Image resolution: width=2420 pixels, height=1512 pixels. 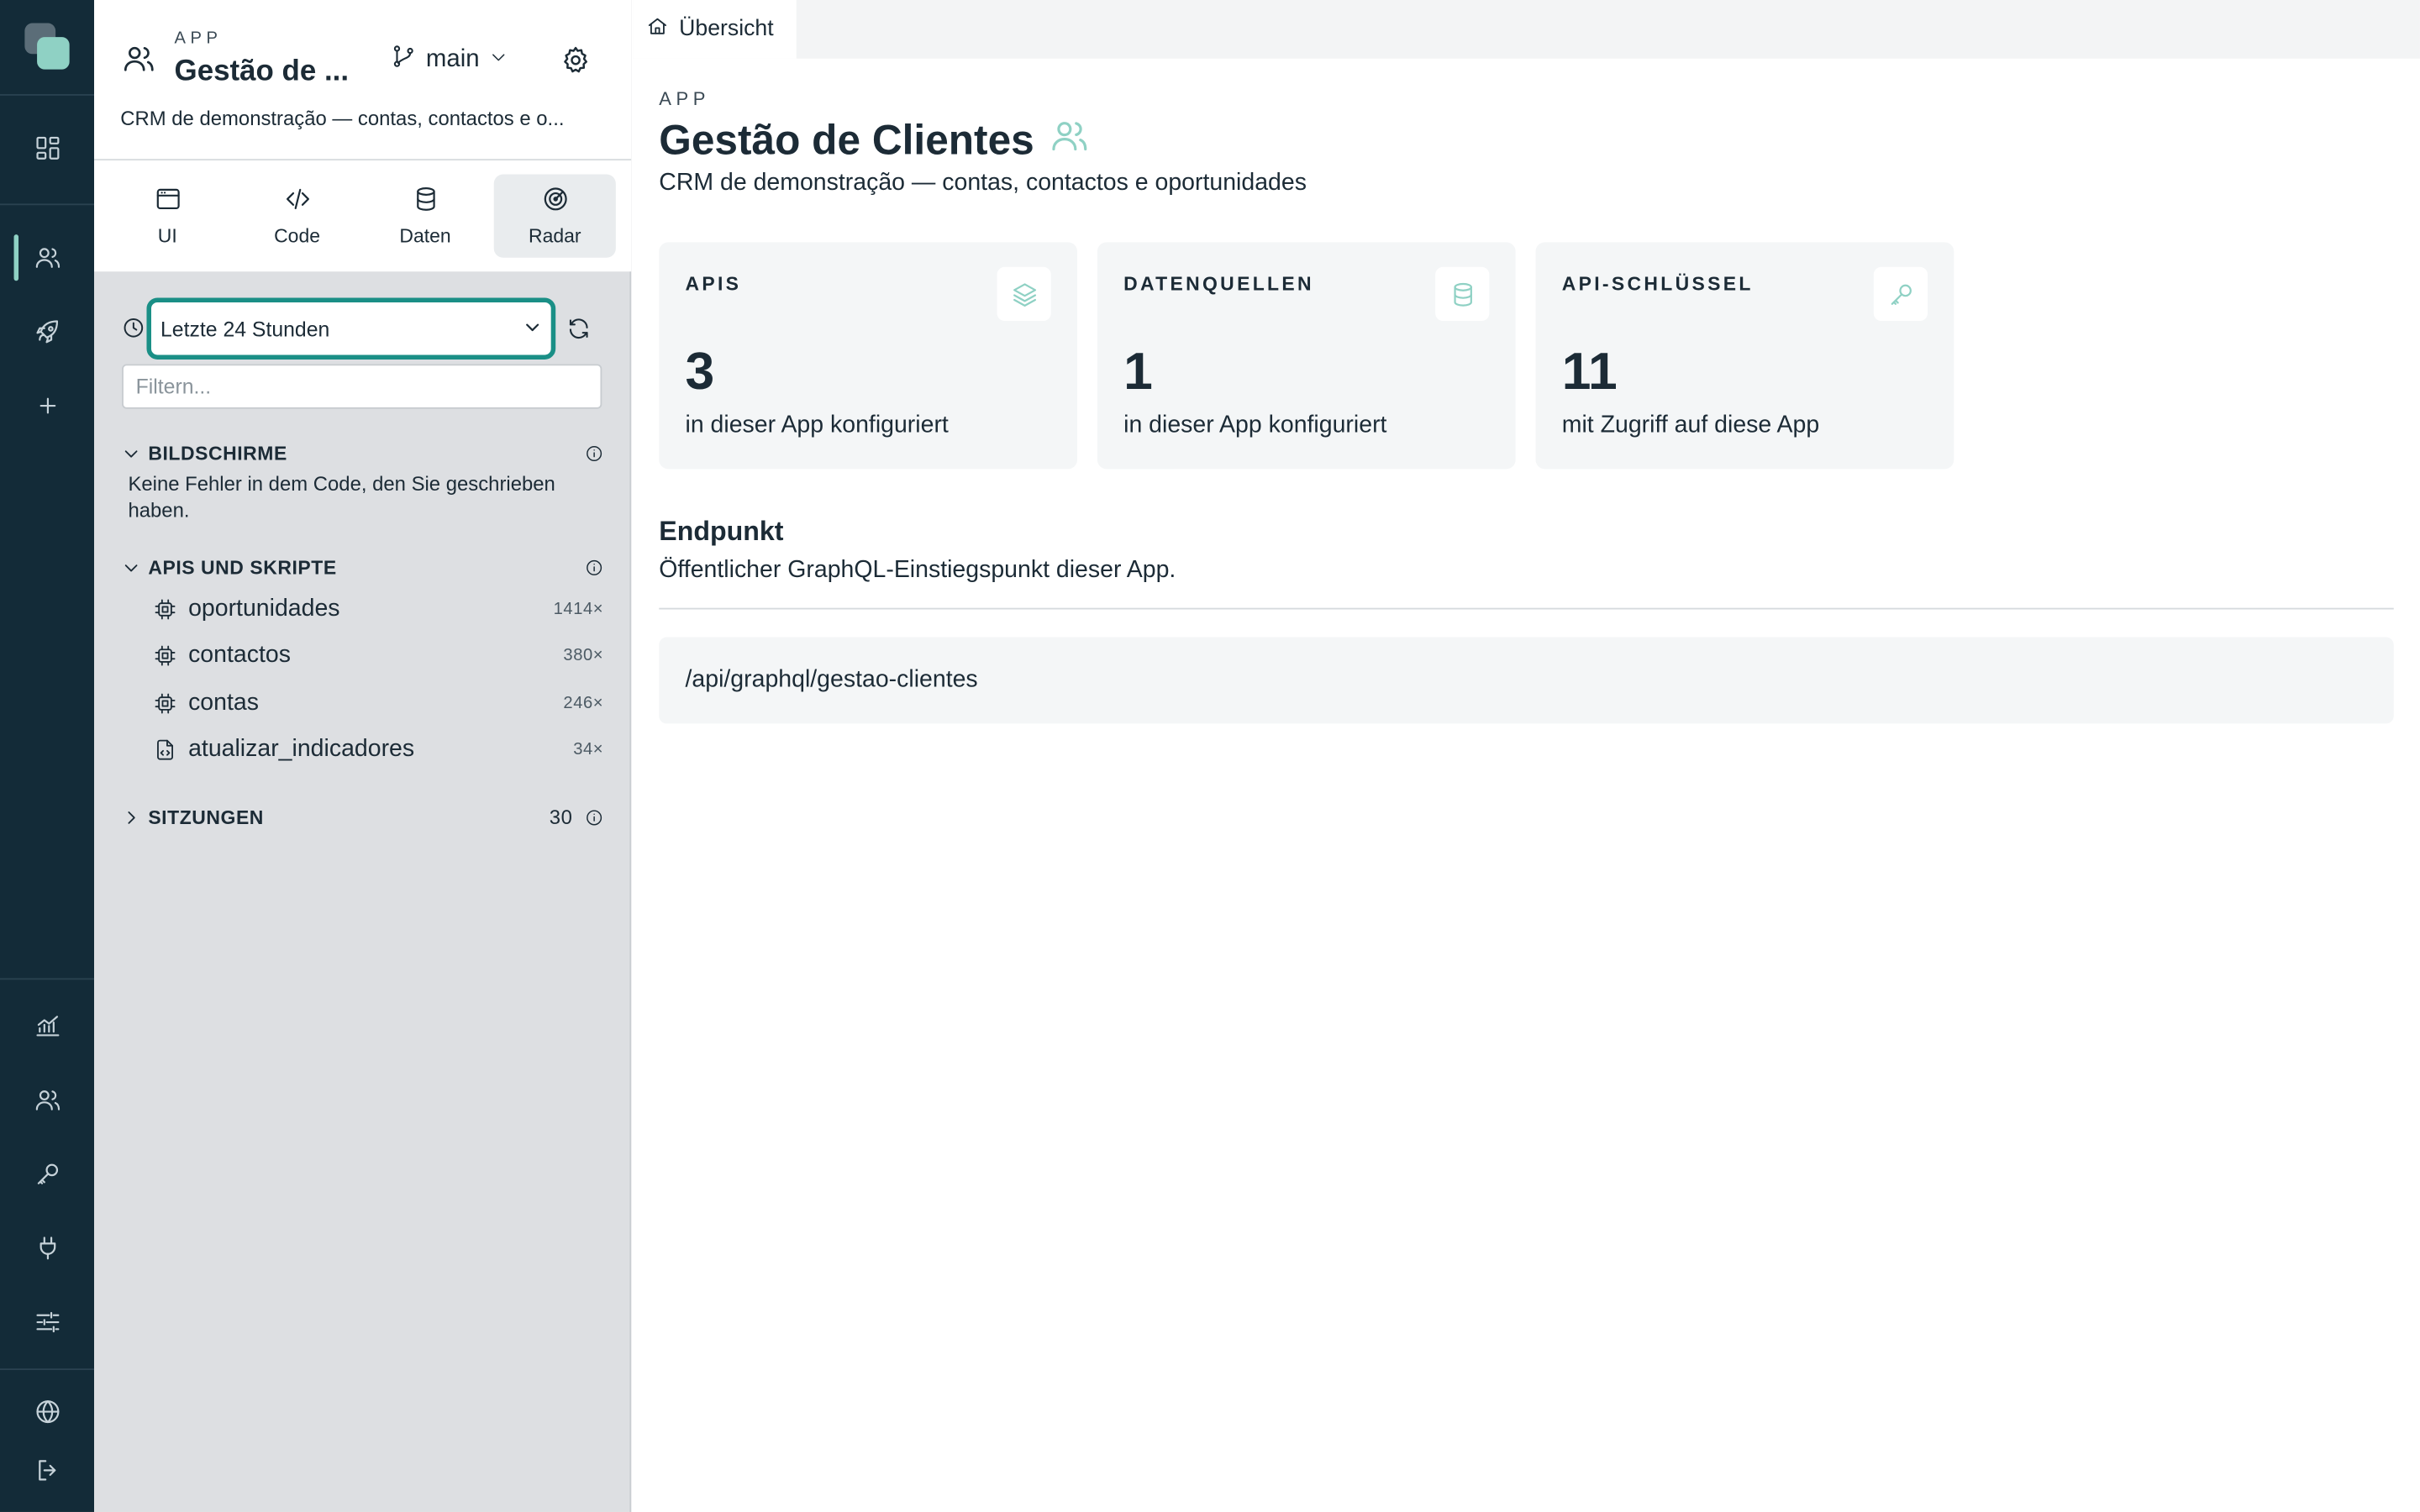 I want to click on stat-card-apis: APIS 3 in dieser App konfiguriert, so click(x=869, y=356).